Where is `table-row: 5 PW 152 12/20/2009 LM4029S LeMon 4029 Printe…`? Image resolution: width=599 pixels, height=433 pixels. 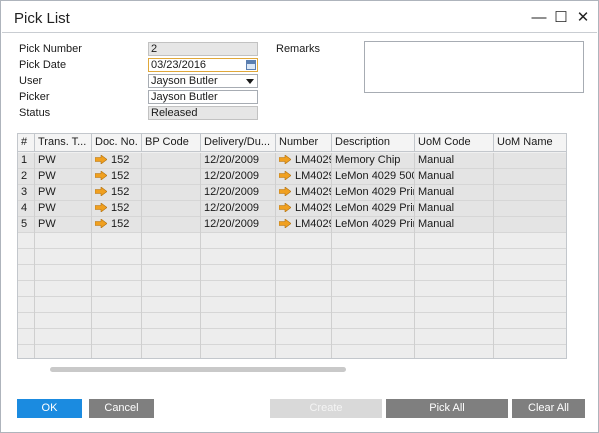
table-row: 5 PW 152 12/20/2009 LM4029S LeMon 4029 Printe… is located at coordinates (292, 225).